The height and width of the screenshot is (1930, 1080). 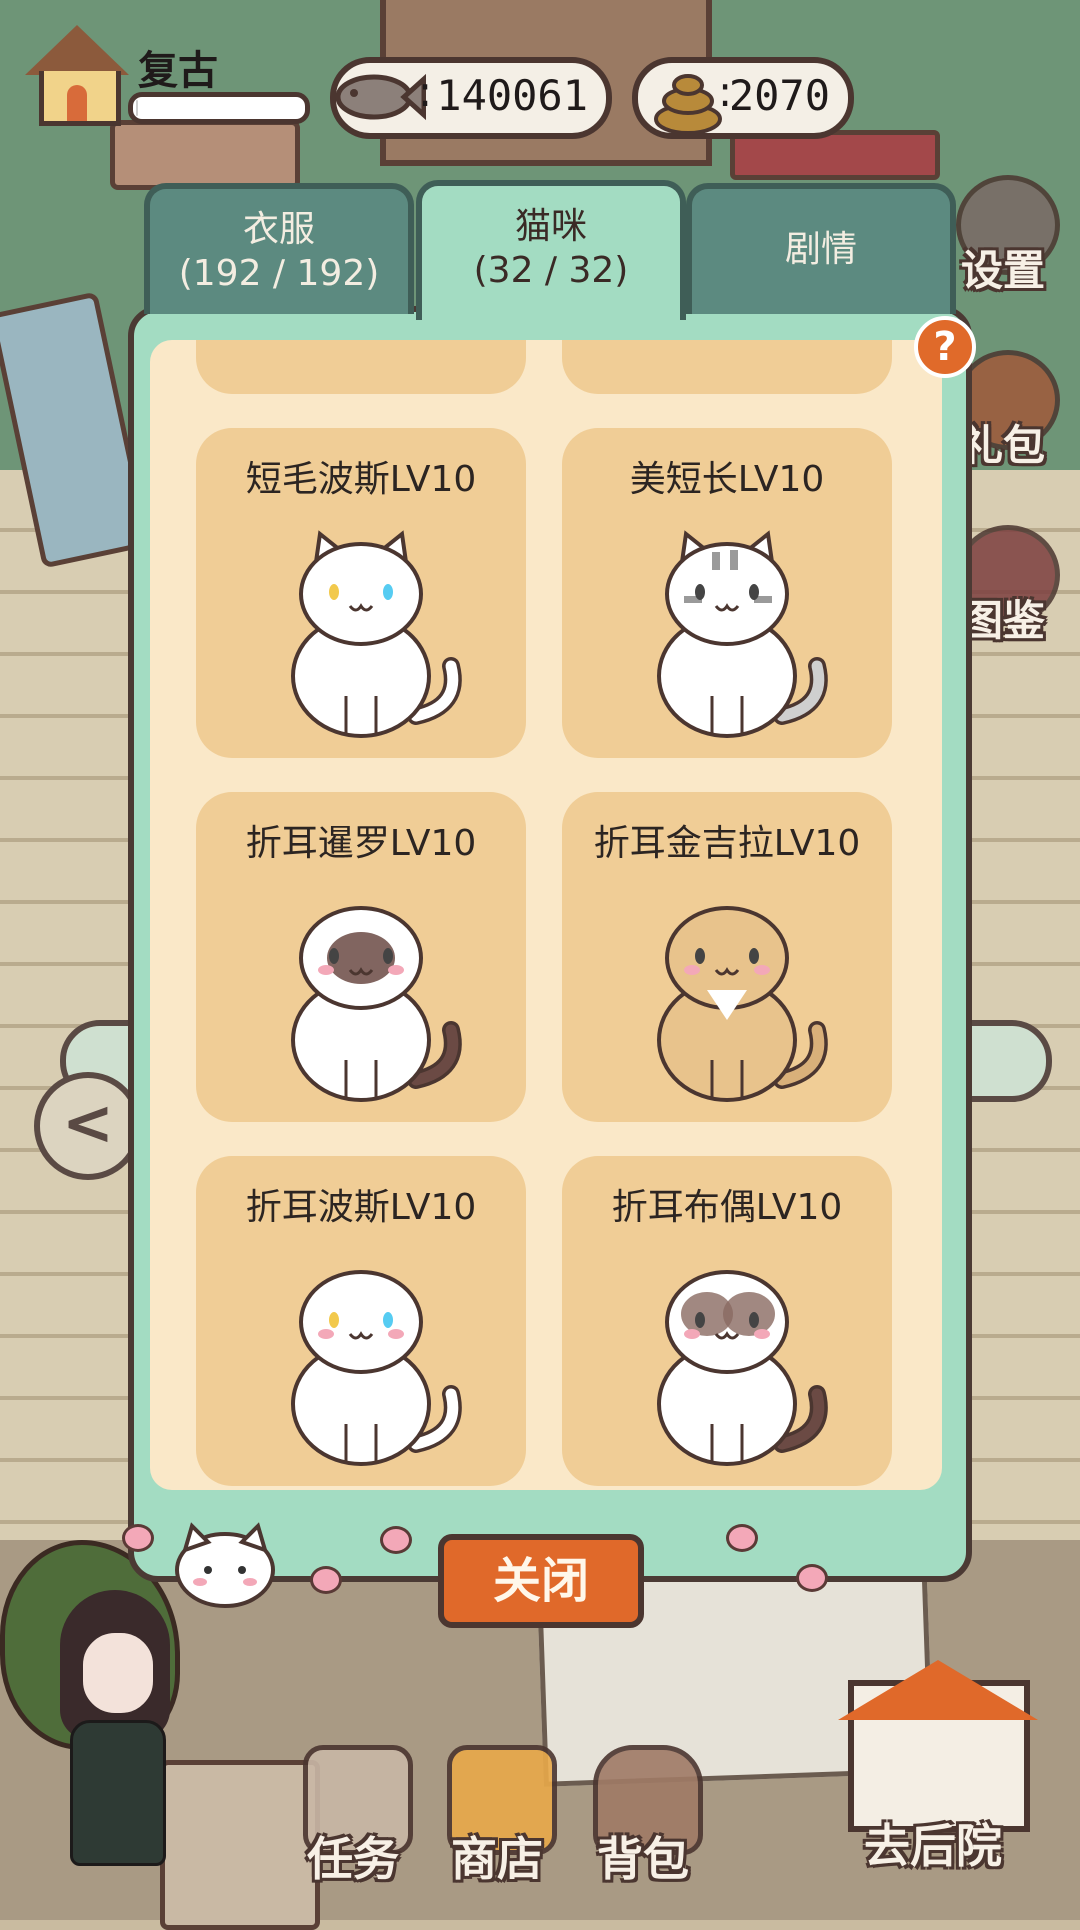 I want to click on back-button: <, so click(x=88, y=1126).